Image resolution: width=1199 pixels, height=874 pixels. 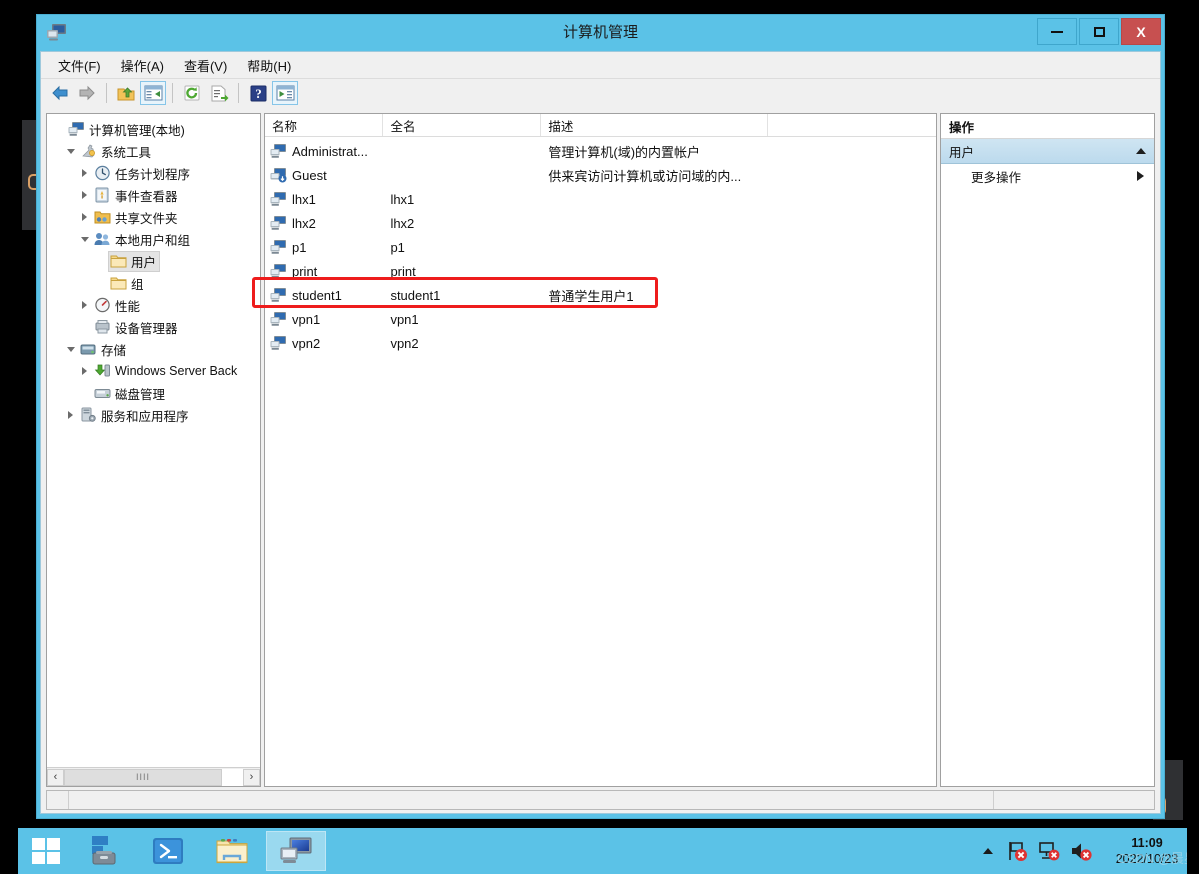 I want to click on refresh-button, so click(x=192, y=93).